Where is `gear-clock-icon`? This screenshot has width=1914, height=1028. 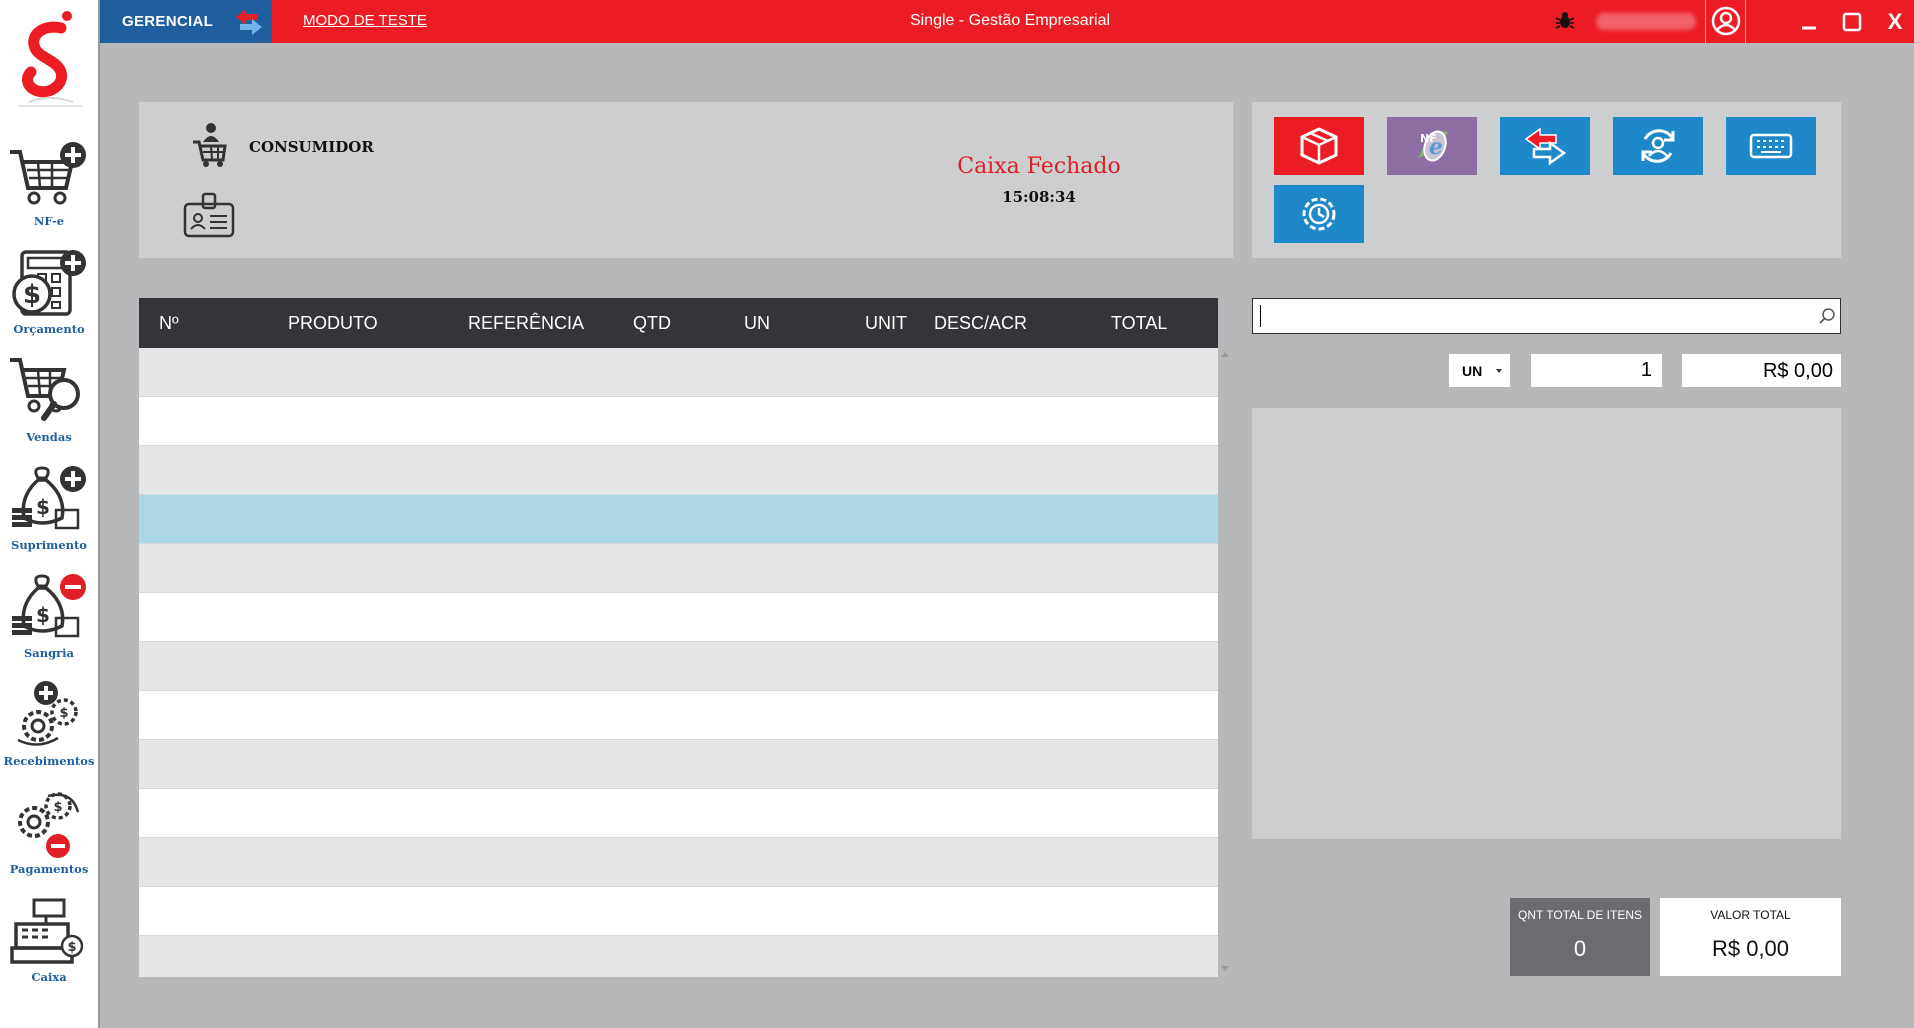 gear-clock-icon is located at coordinates (1319, 214).